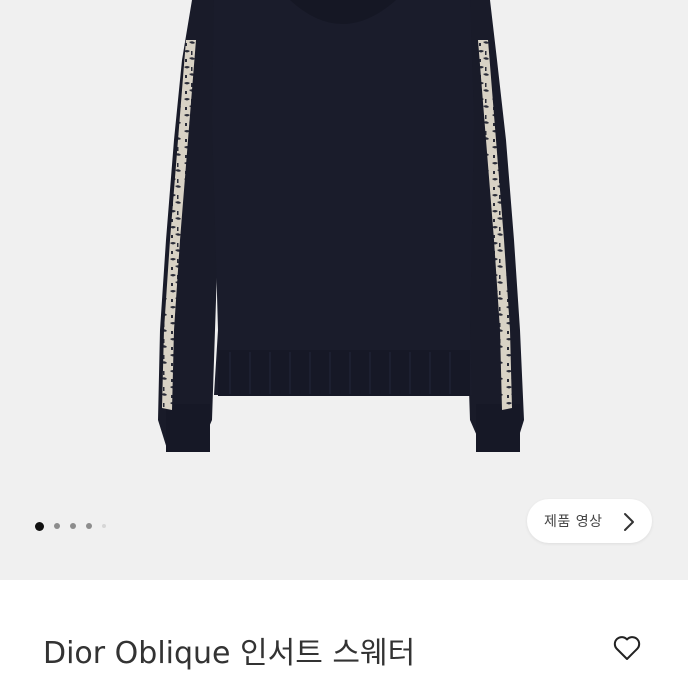  What do you see at coordinates (39, 526) in the screenshot?
I see `gallery-dot-active` at bounding box center [39, 526].